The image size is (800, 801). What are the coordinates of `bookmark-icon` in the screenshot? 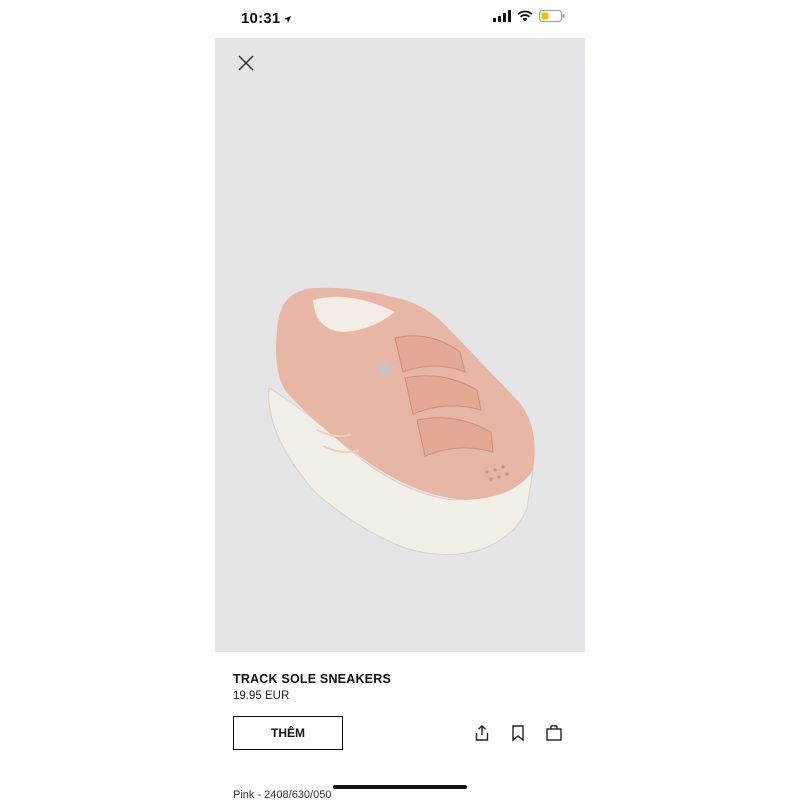 It's located at (518, 733).